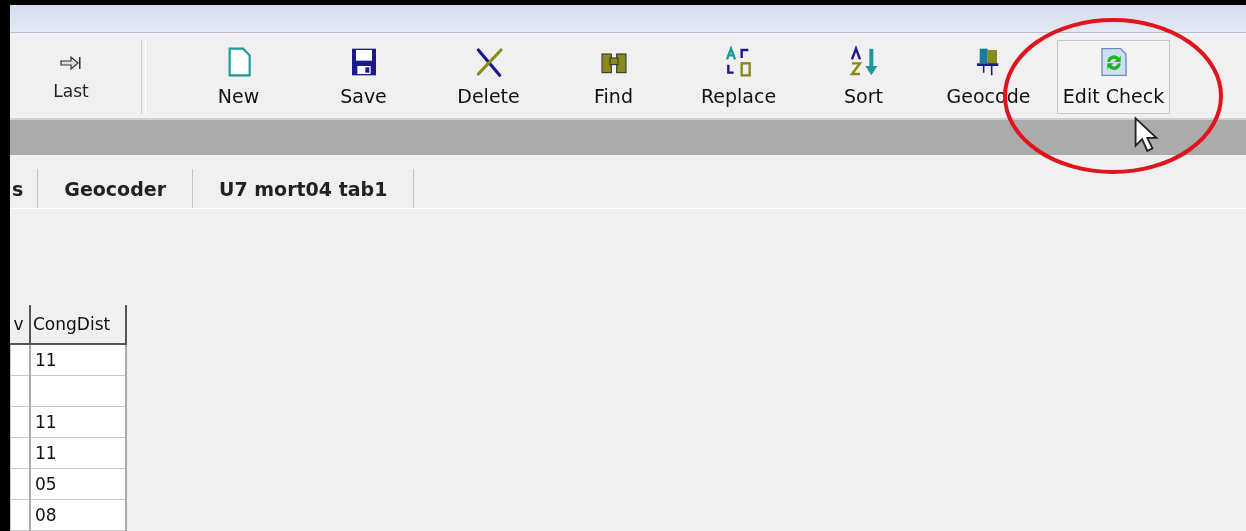 The image size is (1246, 531). I want to click on toolbar-button: New, so click(238, 76).